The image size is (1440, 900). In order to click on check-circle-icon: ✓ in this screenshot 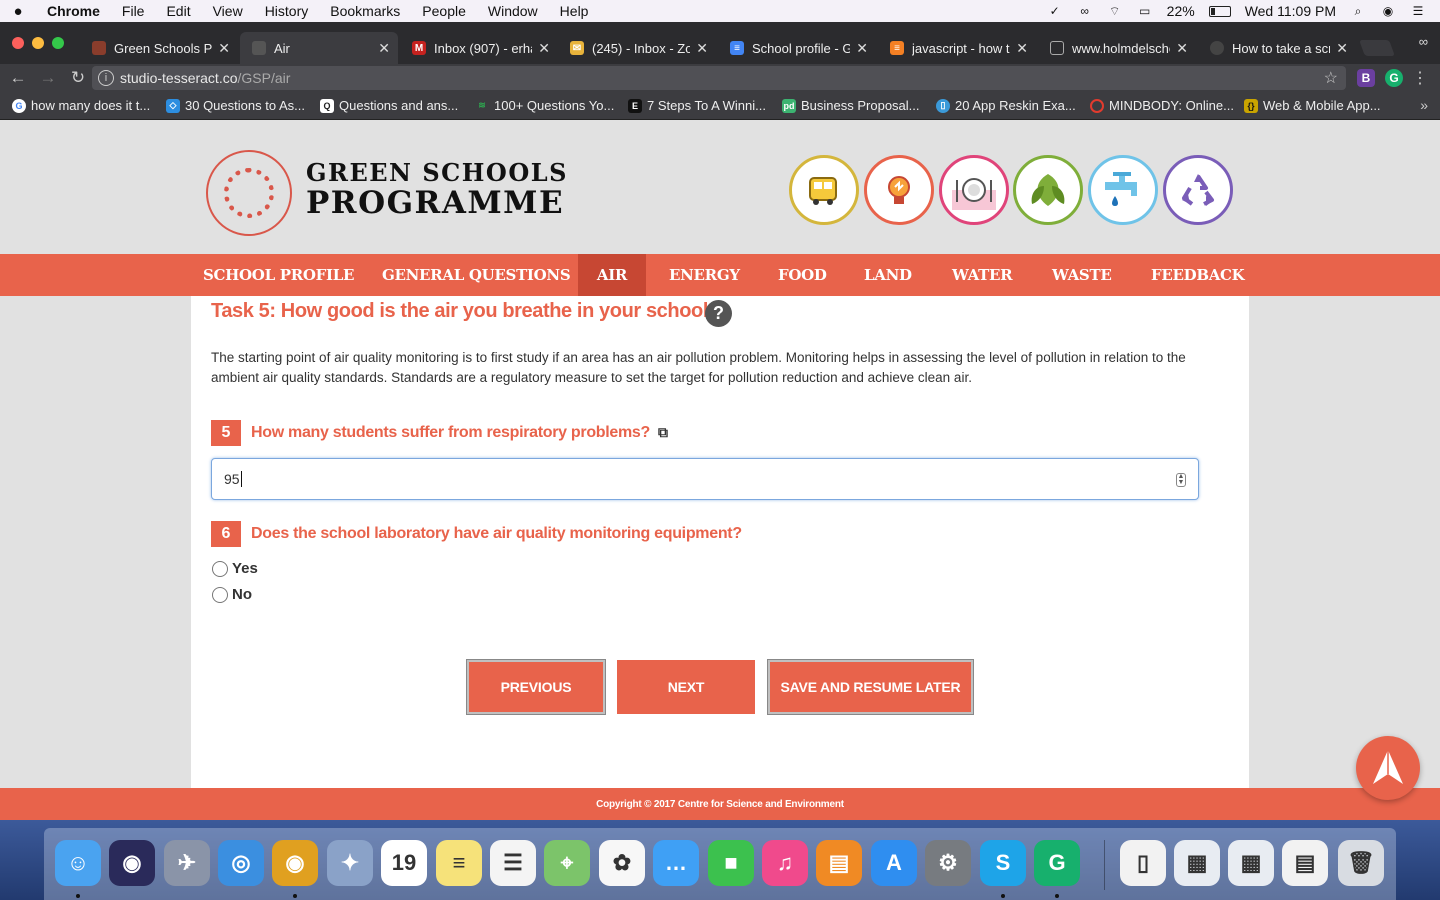, I will do `click(1055, 11)`.